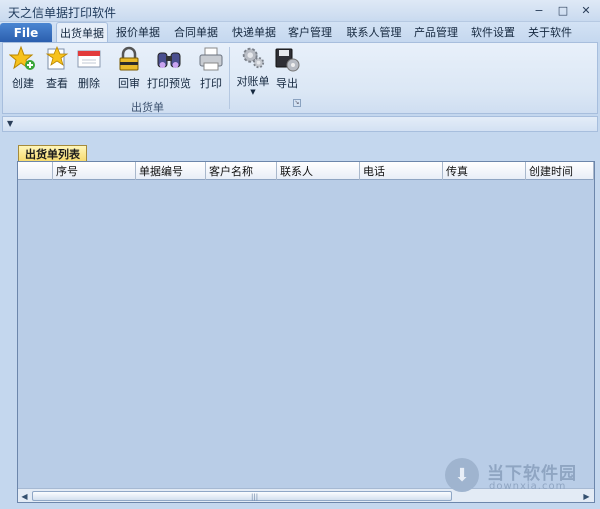  I want to click on column-header-fax: 传真, so click(484, 171).